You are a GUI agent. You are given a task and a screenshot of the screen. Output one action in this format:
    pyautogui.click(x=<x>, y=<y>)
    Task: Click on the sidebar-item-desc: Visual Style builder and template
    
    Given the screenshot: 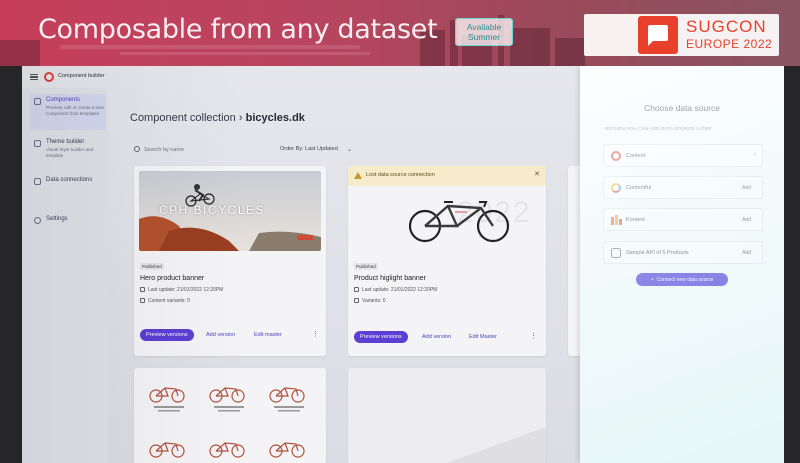 What is the action you would take?
    pyautogui.click(x=69, y=152)
    